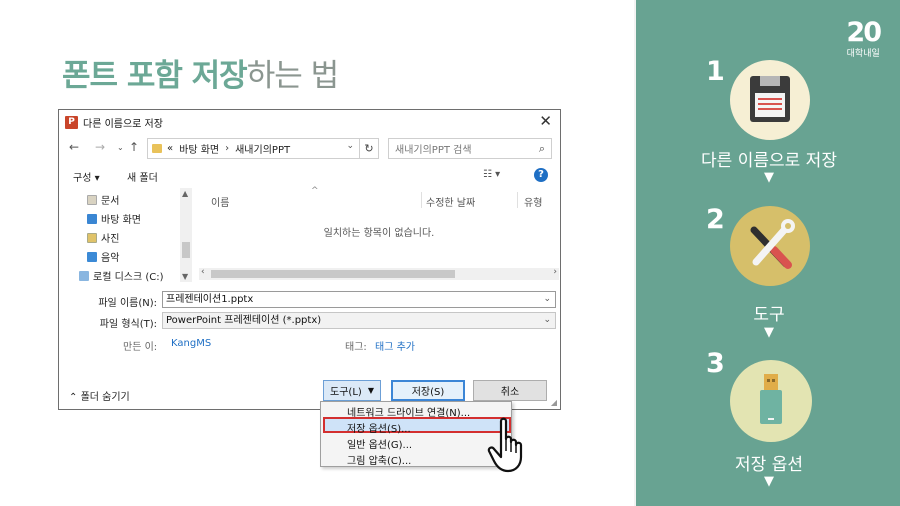  Describe the element at coordinates (356, 347) in the screenshot. I see `tags-label: 태그:` at that location.